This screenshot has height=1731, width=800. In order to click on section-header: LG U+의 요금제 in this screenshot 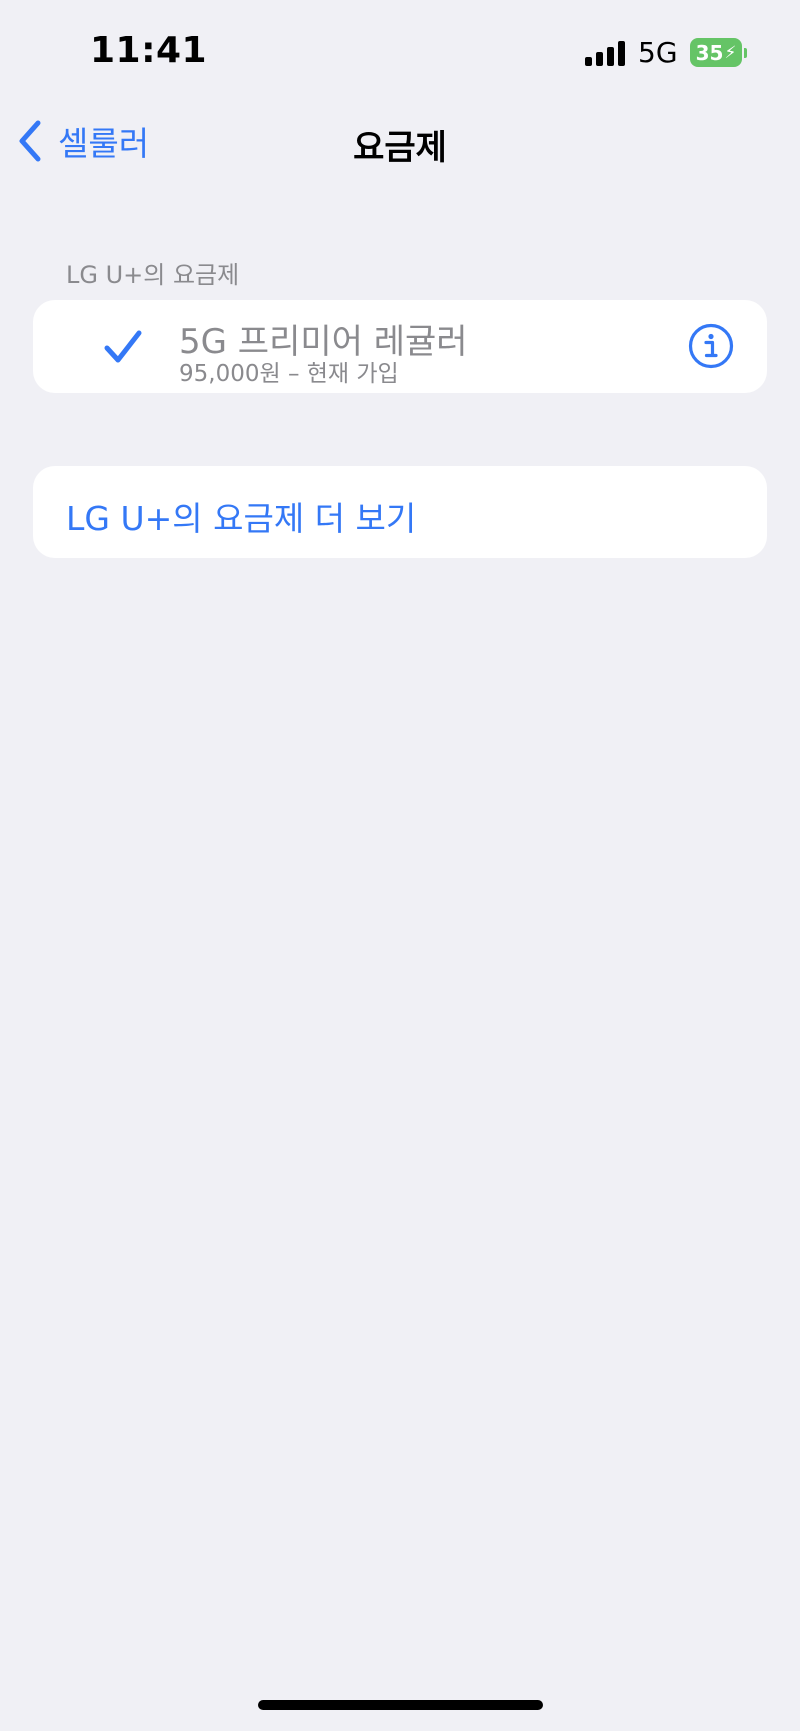, I will do `click(153, 275)`.